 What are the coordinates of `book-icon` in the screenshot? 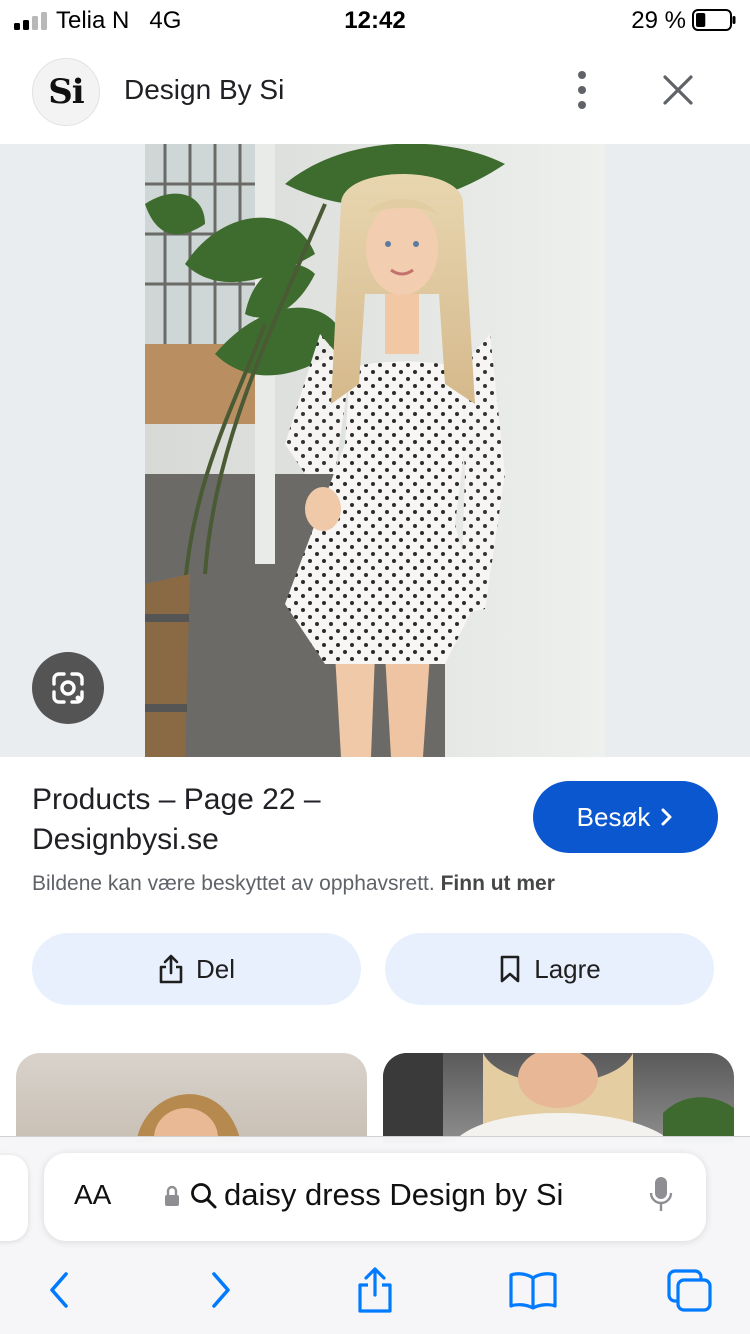 It's located at (533, 1291).